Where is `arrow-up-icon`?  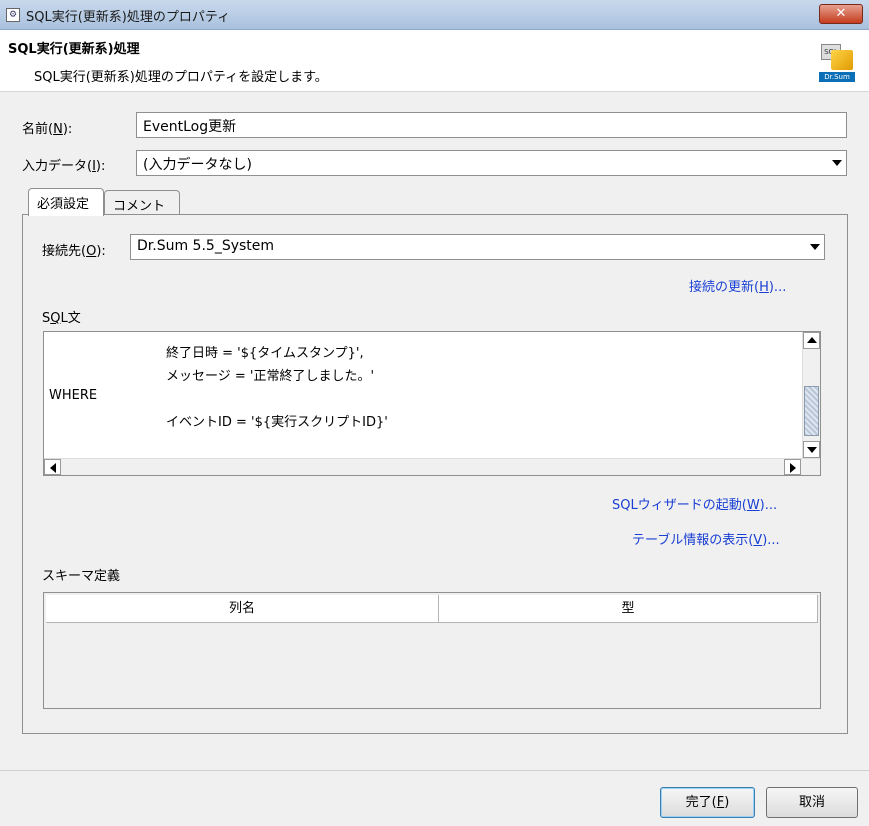 arrow-up-icon is located at coordinates (812, 340).